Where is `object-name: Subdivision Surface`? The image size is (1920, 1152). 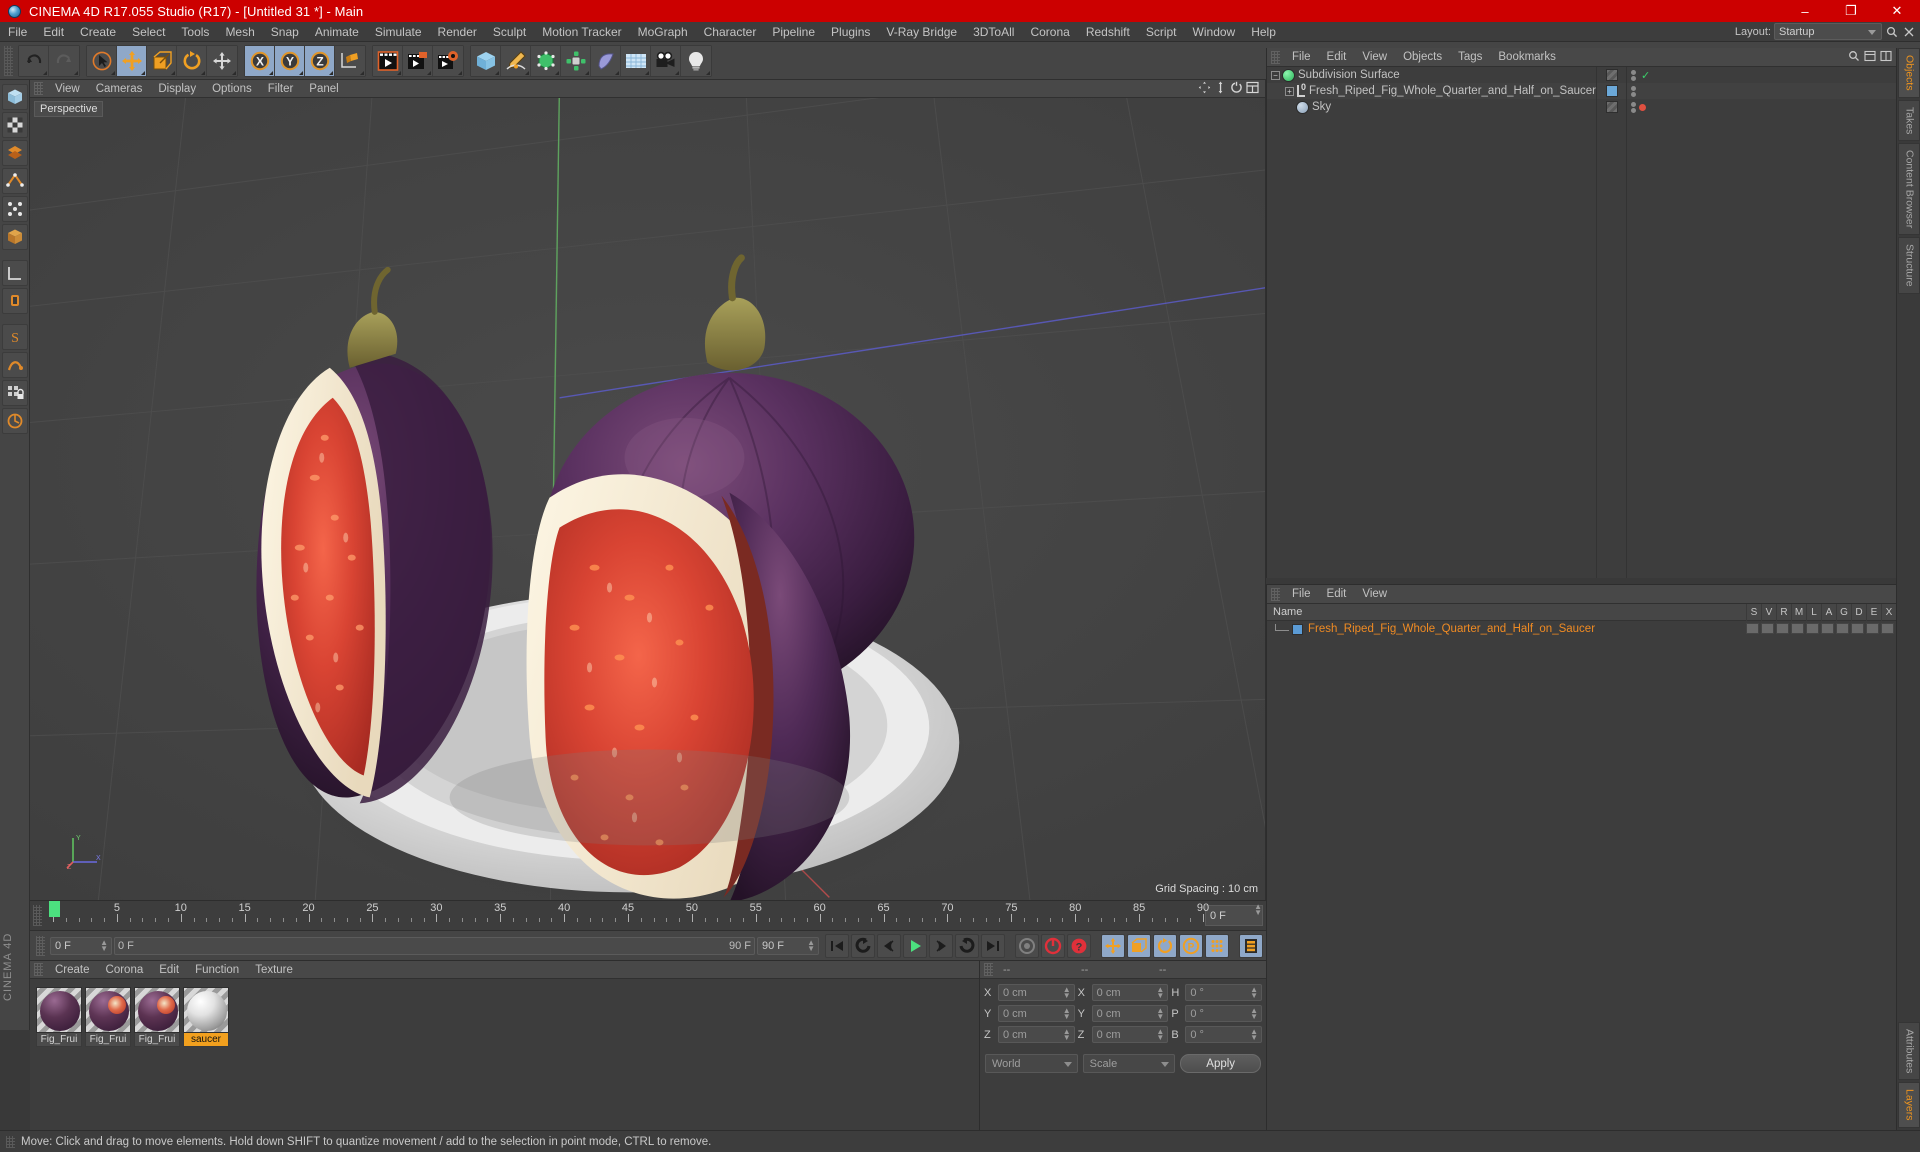
object-name: Subdivision Surface is located at coordinates (1349, 75).